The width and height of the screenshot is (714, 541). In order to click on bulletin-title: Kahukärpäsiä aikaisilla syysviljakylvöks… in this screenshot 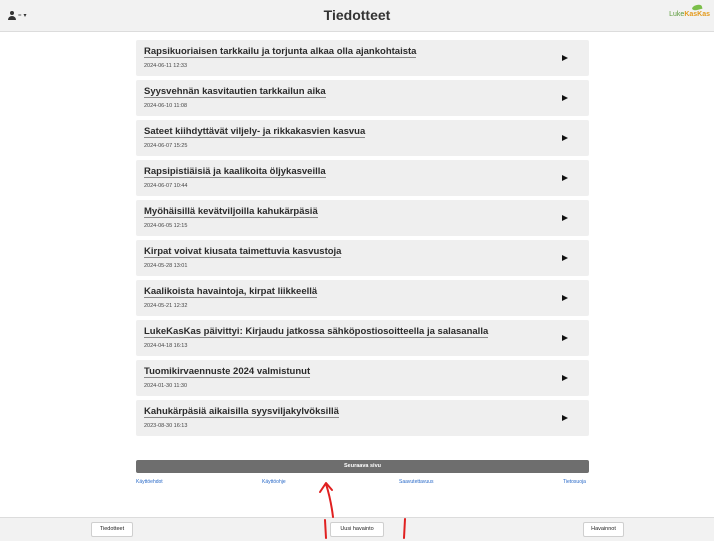, I will do `click(241, 412)`.